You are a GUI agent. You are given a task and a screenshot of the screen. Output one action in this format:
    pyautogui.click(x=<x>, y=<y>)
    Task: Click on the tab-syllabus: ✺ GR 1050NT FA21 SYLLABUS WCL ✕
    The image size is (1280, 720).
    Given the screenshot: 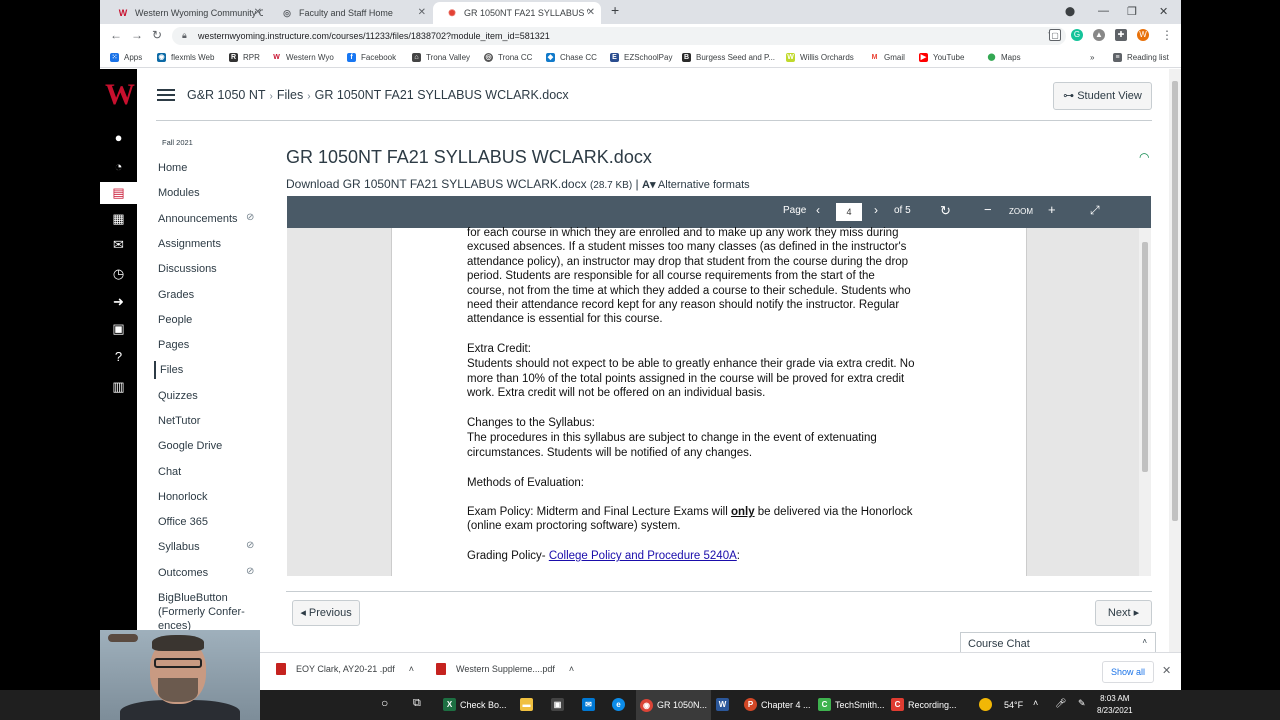 What is the action you would take?
    pyautogui.click(x=517, y=13)
    